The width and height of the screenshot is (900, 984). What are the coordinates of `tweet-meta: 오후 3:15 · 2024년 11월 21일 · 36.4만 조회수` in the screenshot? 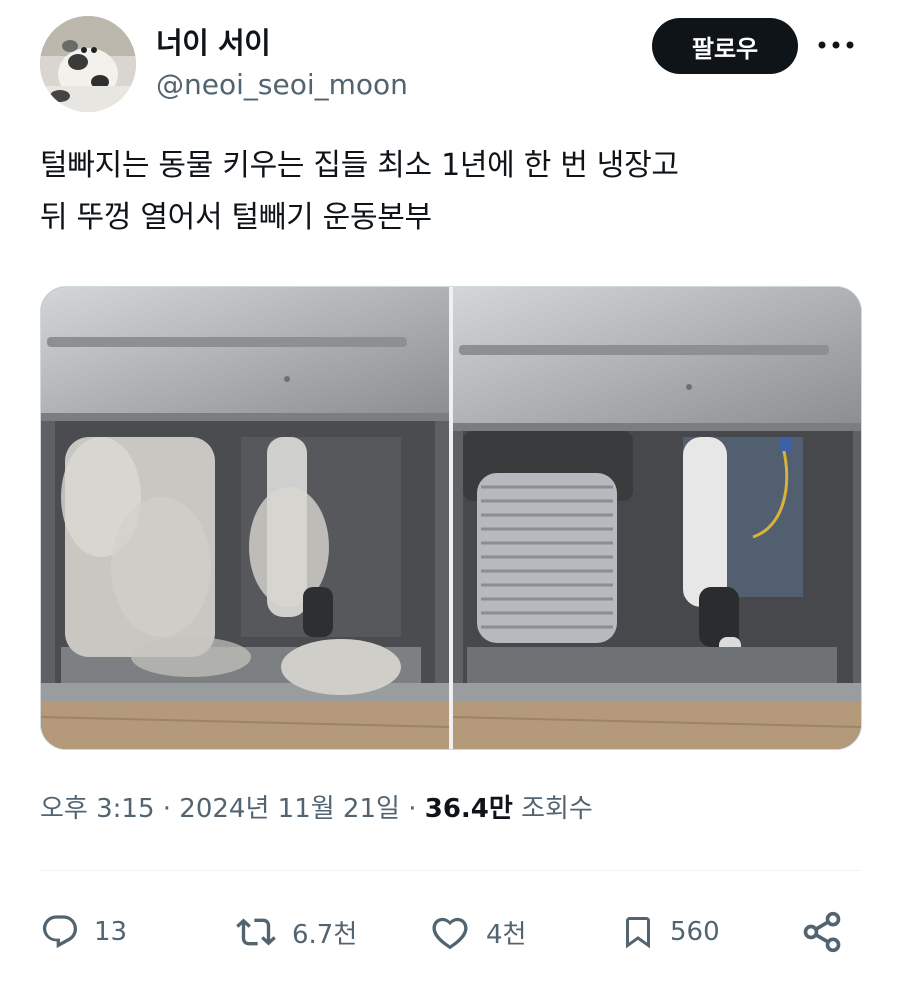 It's located at (316, 806).